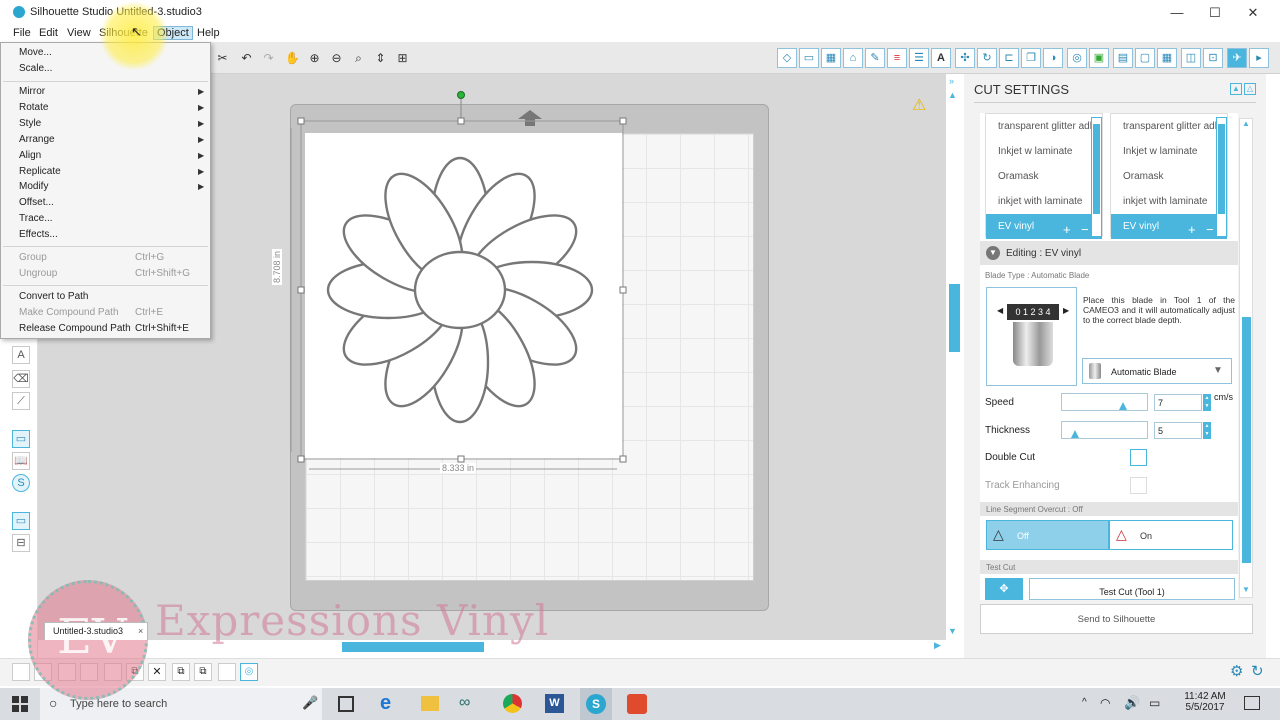  Describe the element at coordinates (203, 672) in the screenshot. I see `send-backward-icon: ⧉` at that location.